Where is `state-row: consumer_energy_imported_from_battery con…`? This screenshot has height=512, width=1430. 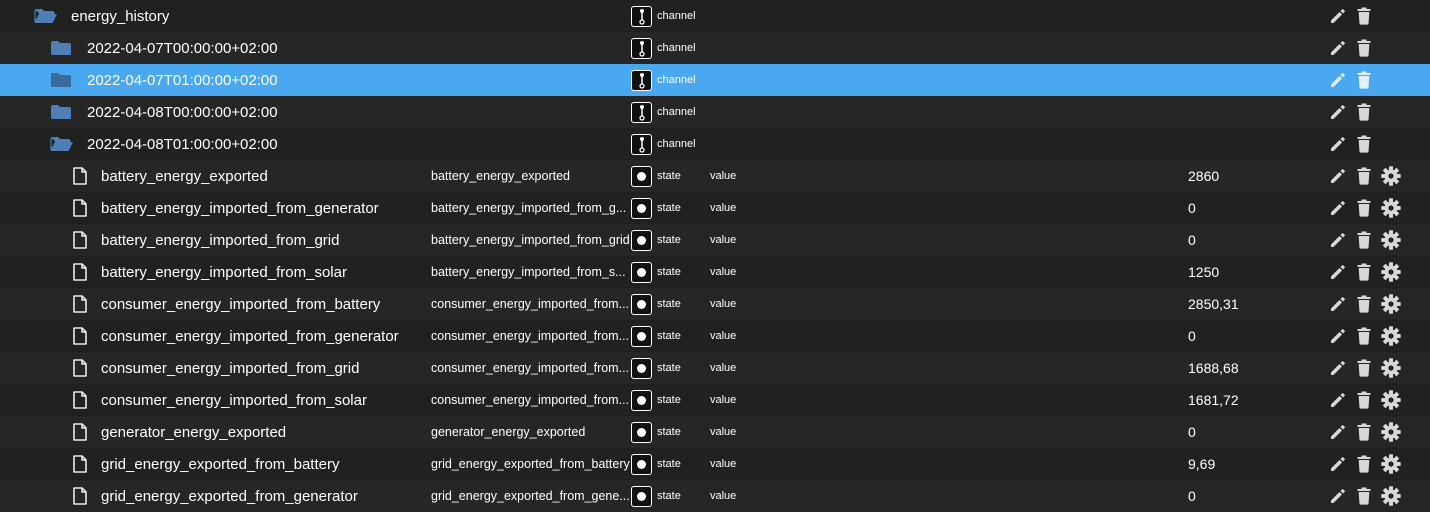
state-row: consumer_energy_imported_from_battery con… is located at coordinates (715, 304).